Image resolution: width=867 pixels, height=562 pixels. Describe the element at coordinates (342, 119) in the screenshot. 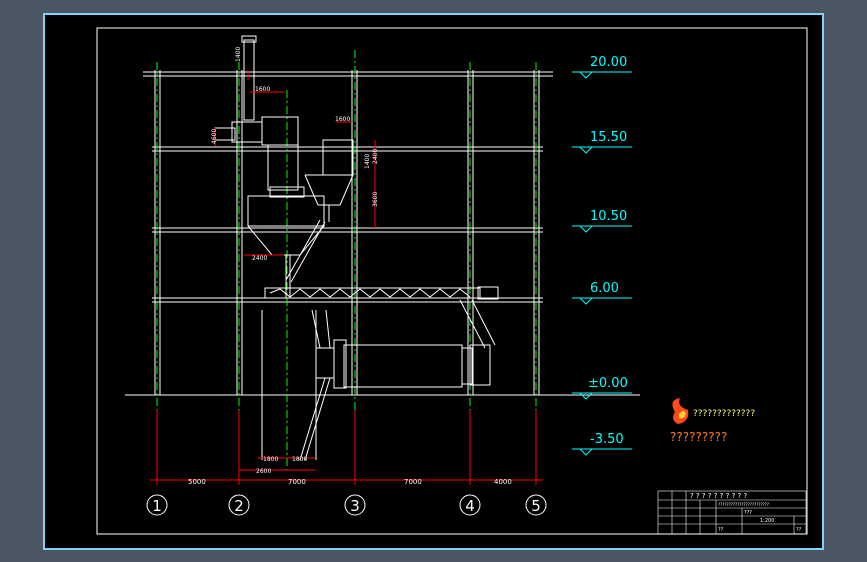

I see `dim-sep-width: 1600` at that location.